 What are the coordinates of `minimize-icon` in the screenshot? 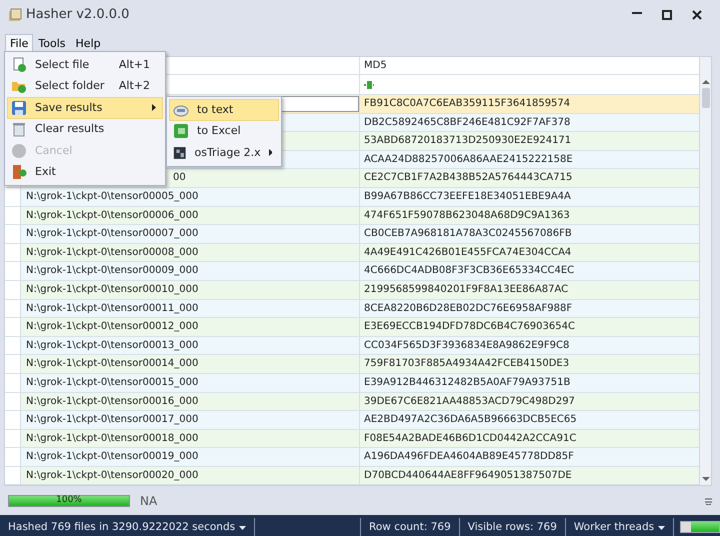 It's located at (637, 13).